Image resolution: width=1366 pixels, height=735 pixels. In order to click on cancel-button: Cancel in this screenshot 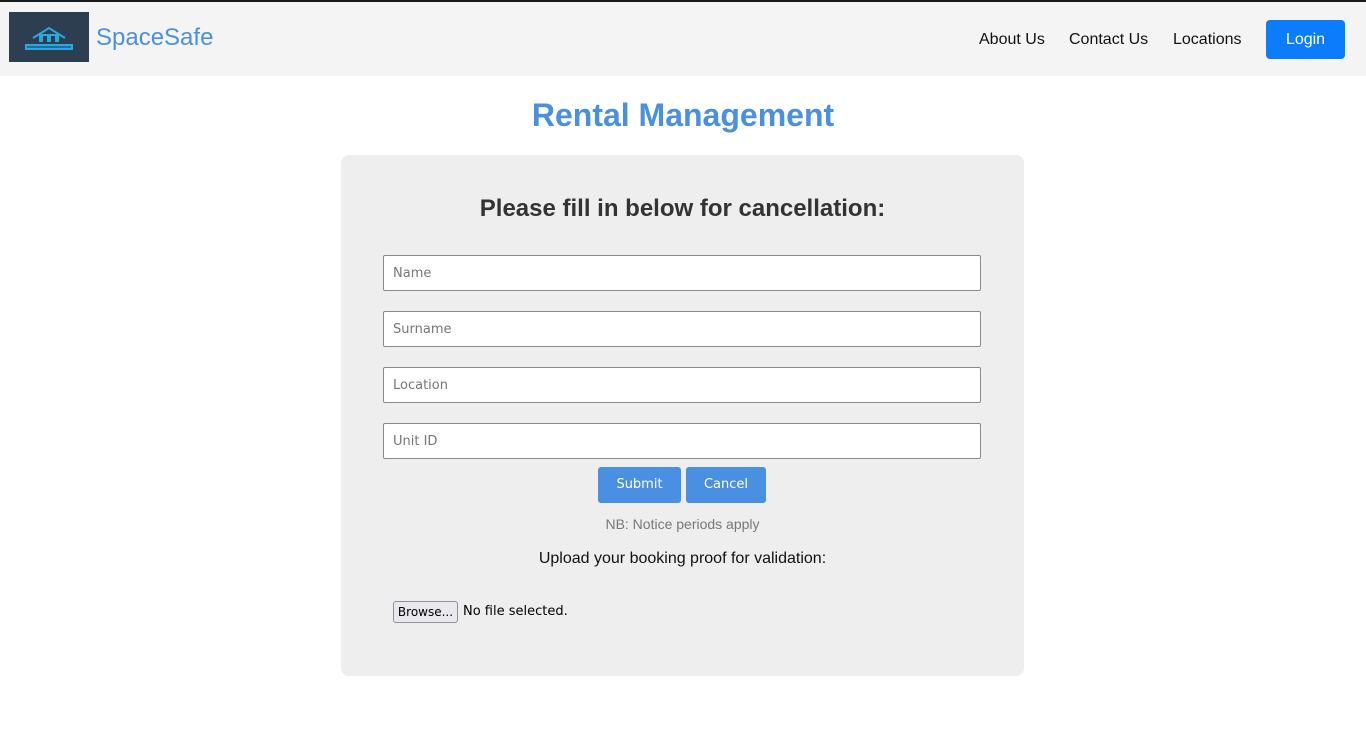, I will do `click(726, 485)`.